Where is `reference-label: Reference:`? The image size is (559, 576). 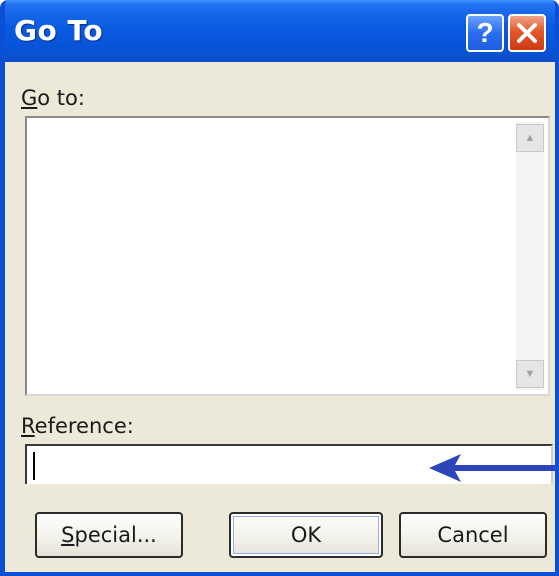 reference-label: Reference: is located at coordinates (77, 426).